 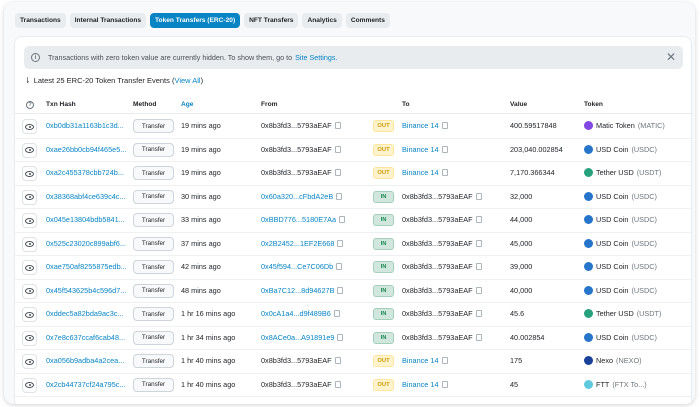 What do you see at coordinates (612, 219) in the screenshot?
I see `token-name: USD Coin` at bounding box center [612, 219].